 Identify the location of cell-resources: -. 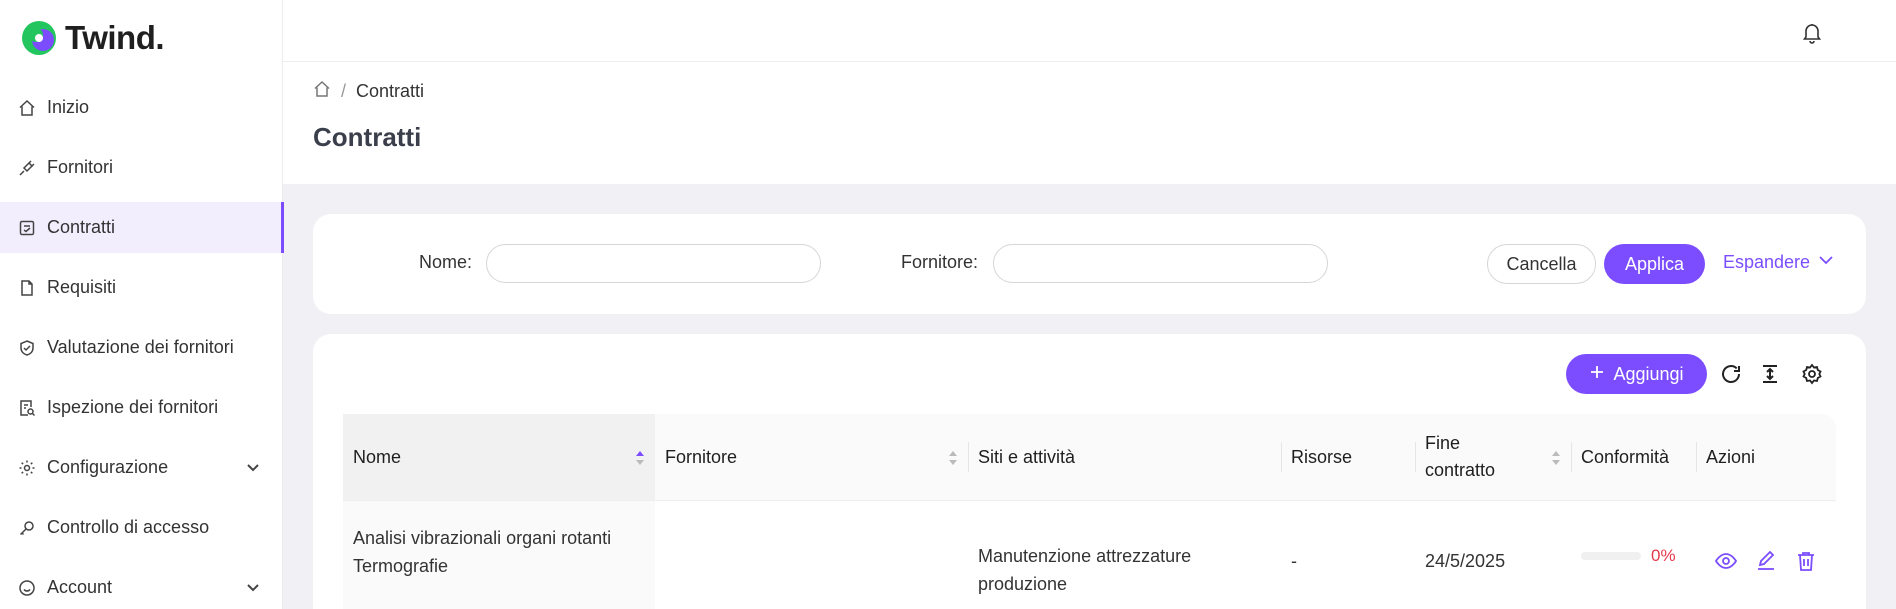
(1294, 561).